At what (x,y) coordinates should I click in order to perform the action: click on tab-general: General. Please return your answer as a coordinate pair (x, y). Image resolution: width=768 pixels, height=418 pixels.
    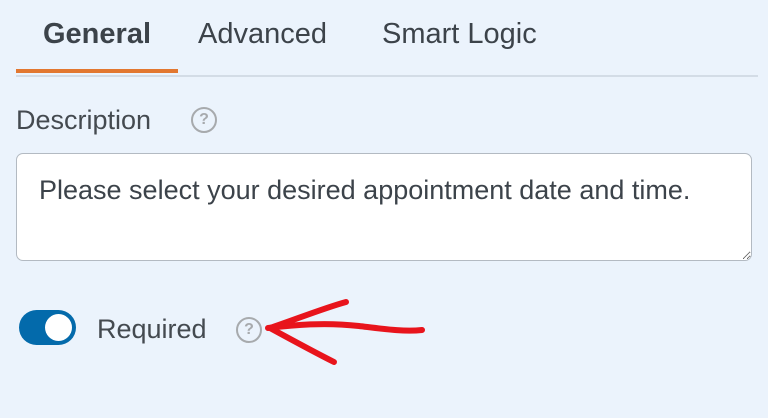
    Looking at the image, I should click on (97, 43).